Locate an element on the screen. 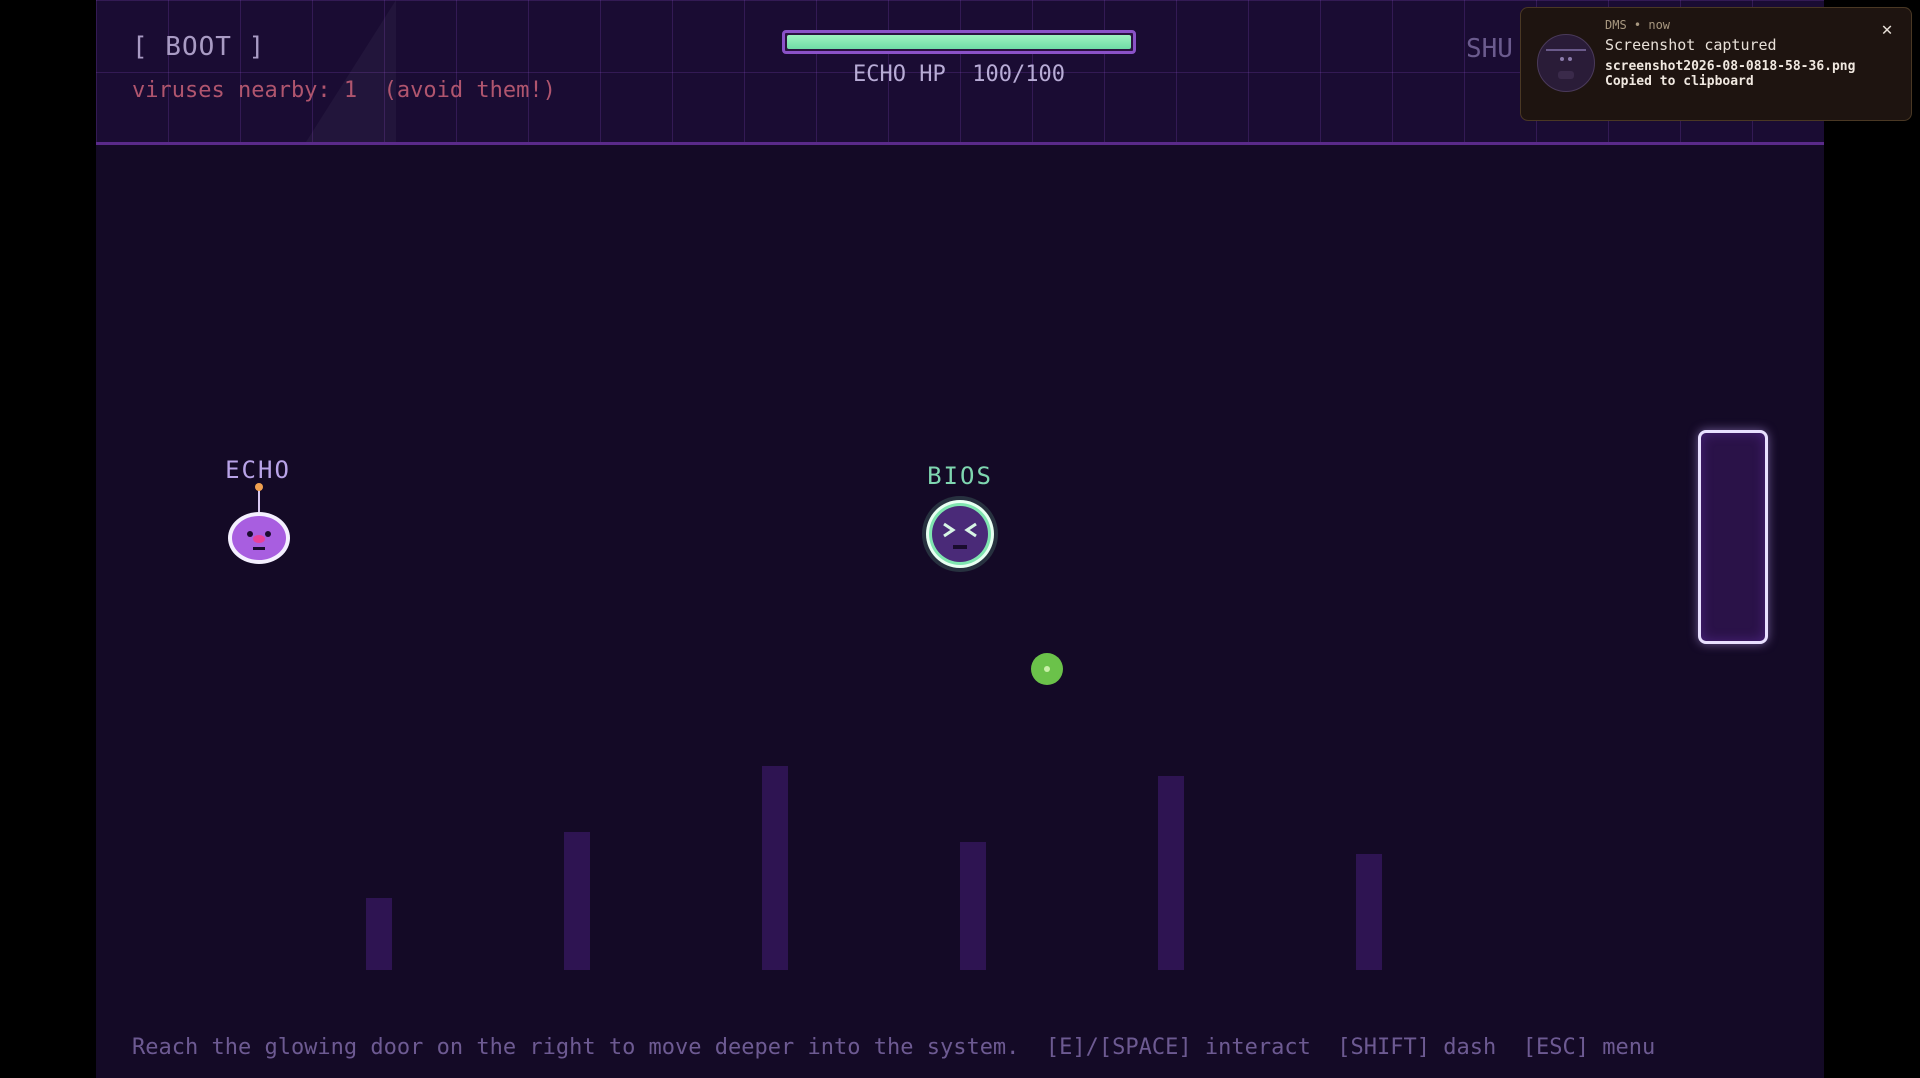  notification-clipboard-status: Copied to clipboard is located at coordinates (1679, 81).